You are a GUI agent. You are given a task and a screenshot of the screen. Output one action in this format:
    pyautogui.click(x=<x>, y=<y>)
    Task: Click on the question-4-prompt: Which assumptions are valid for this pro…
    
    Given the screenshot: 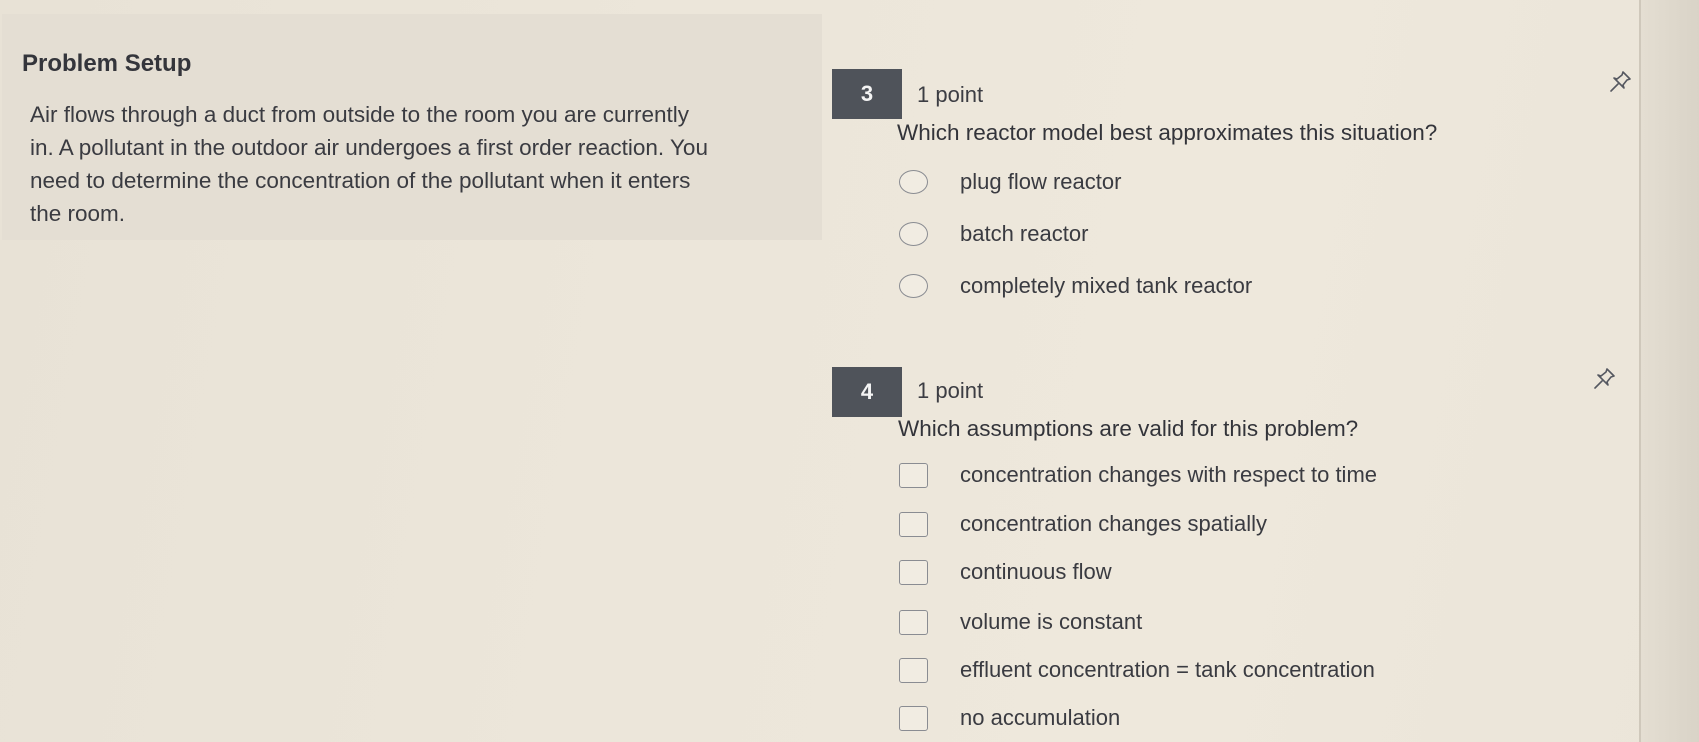 What is the action you would take?
    pyautogui.click(x=1128, y=428)
    